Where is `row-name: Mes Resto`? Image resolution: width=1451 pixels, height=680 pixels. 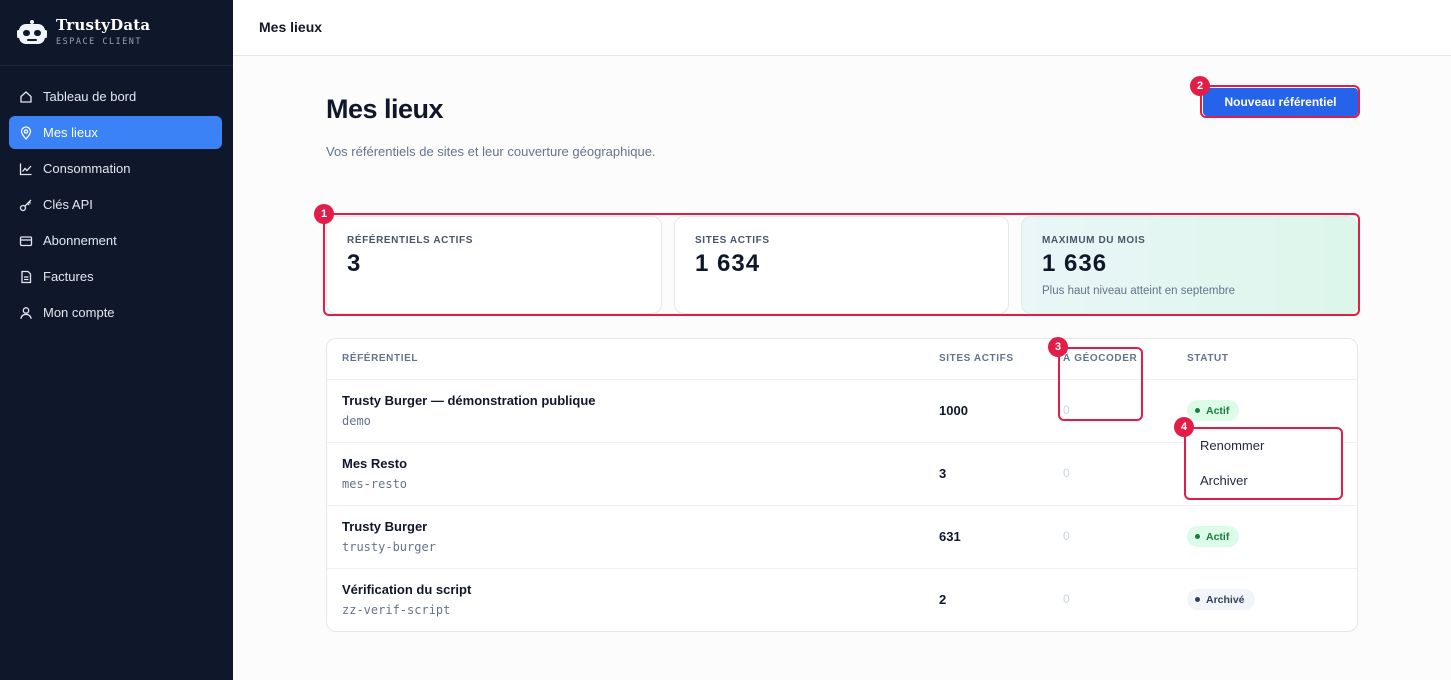
row-name: Mes Resto is located at coordinates (375, 463).